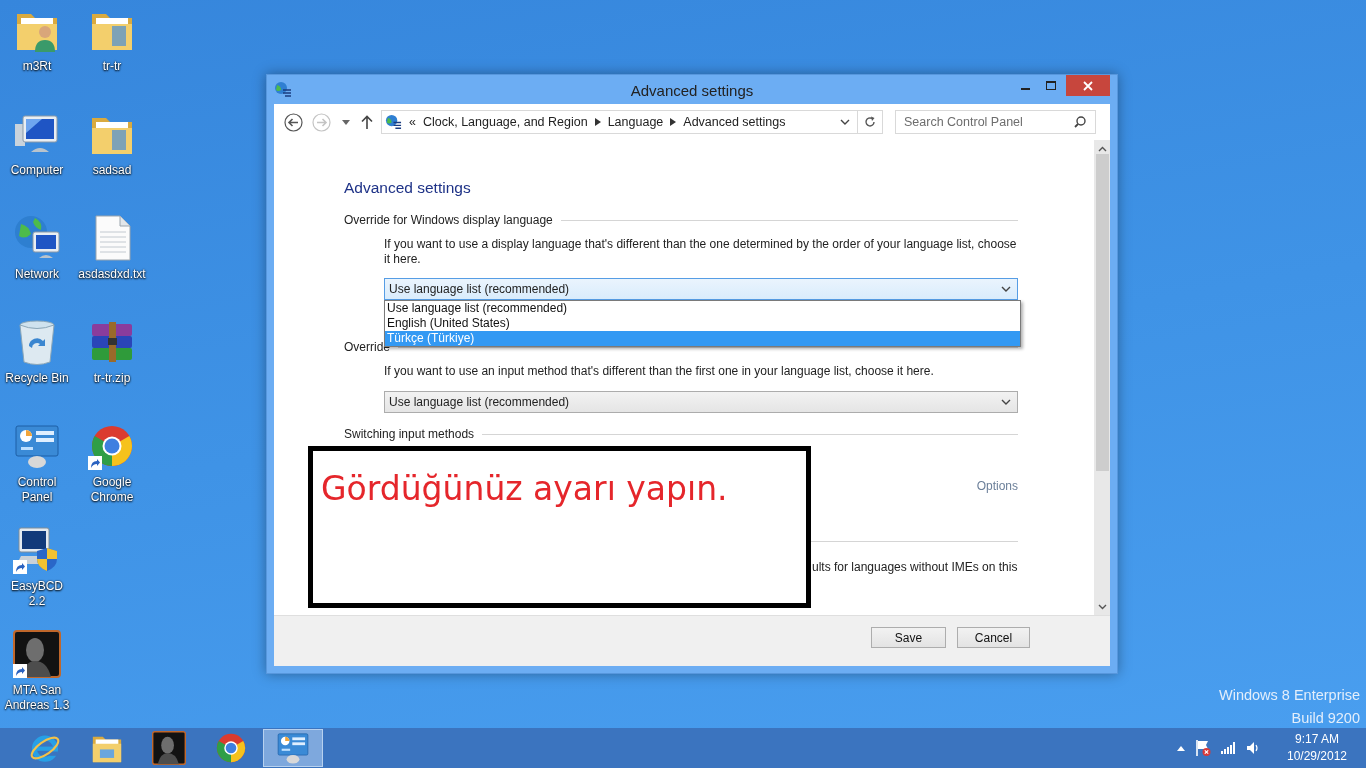  I want to click on taskbar-button, so click(293, 748).